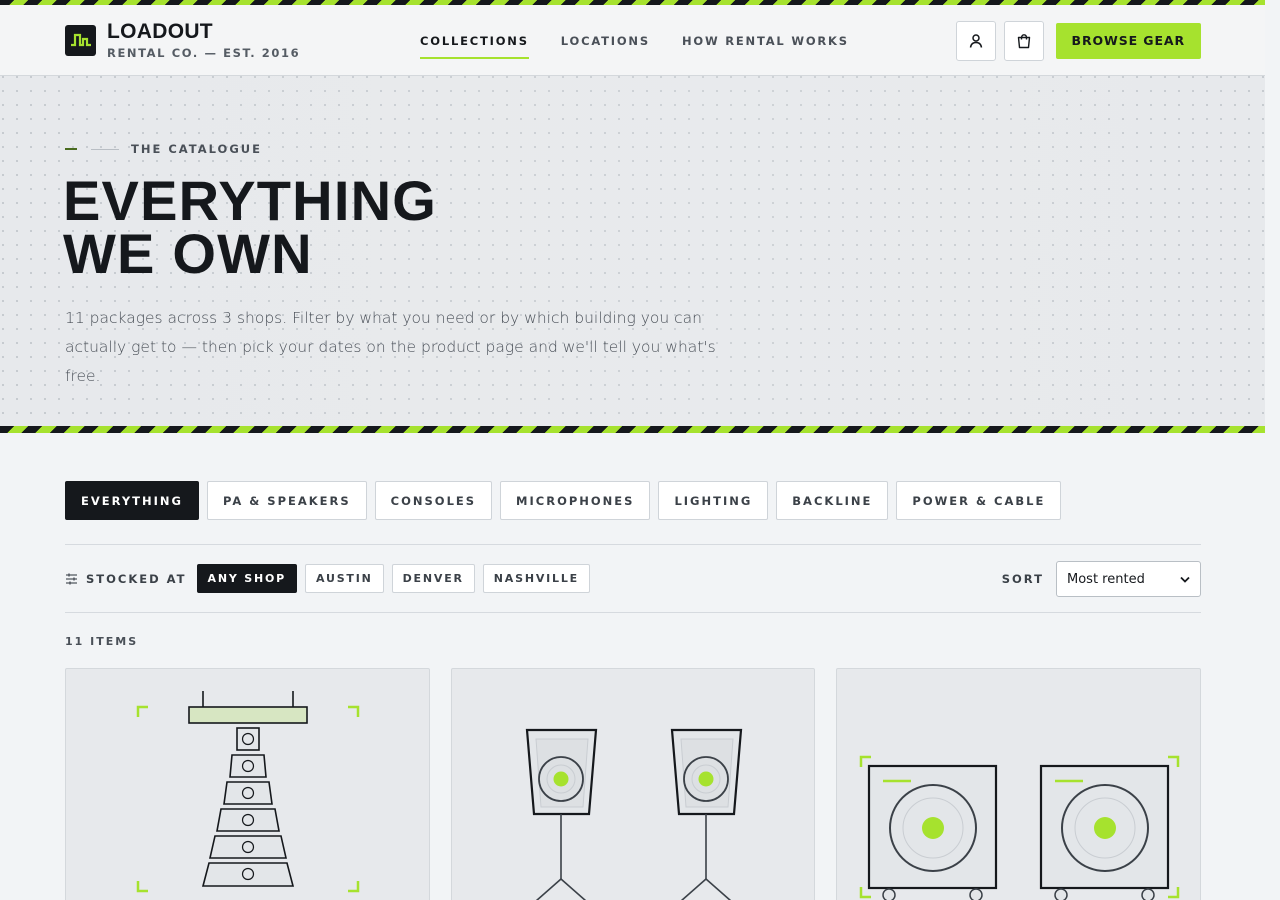  I want to click on eyebrow-text: THE CATALOGUE, so click(196, 149).